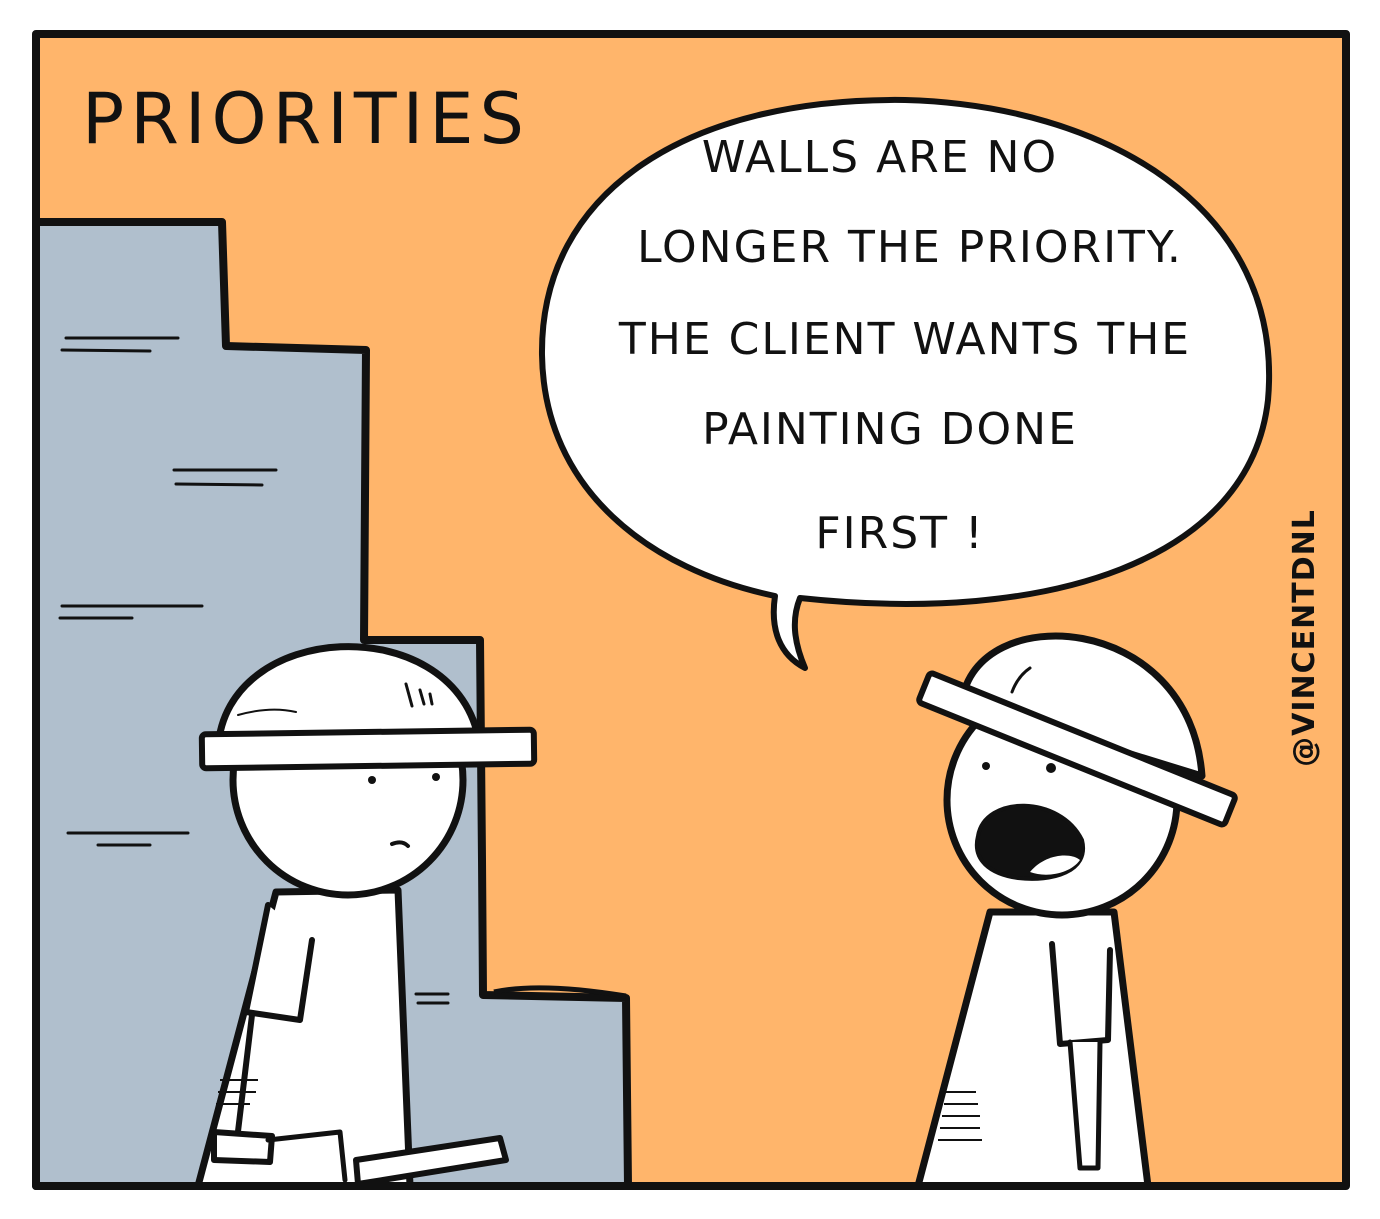  What do you see at coordinates (904, 339) in the screenshot?
I see `speech-line-3: THE CLIENT WANTS THE` at bounding box center [904, 339].